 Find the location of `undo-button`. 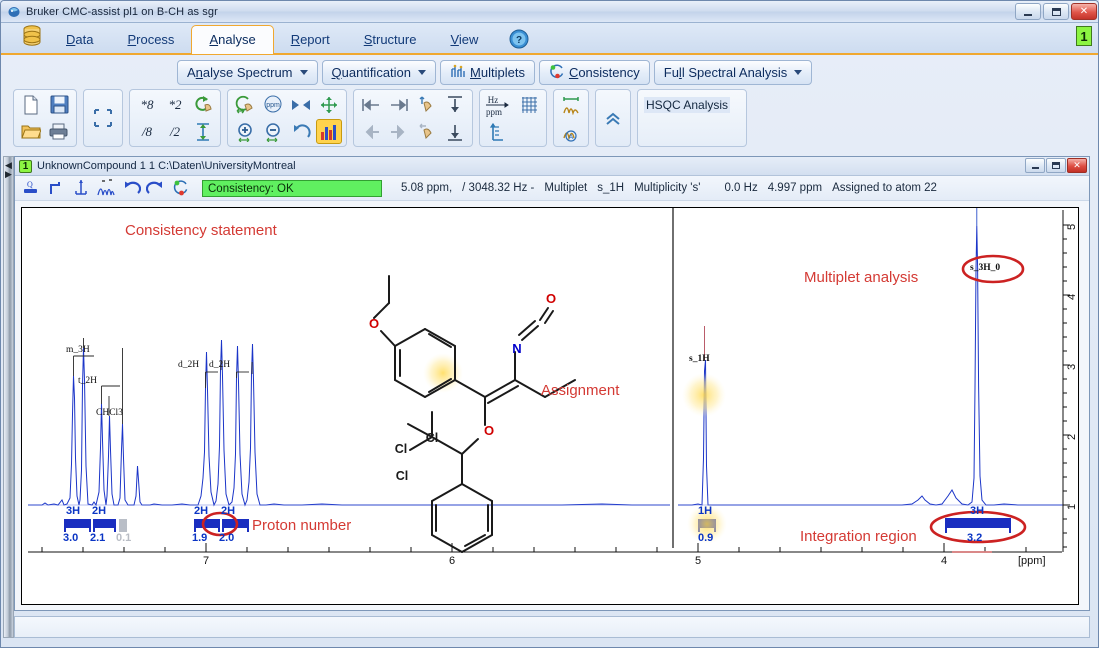

undo-button is located at coordinates (131, 188).